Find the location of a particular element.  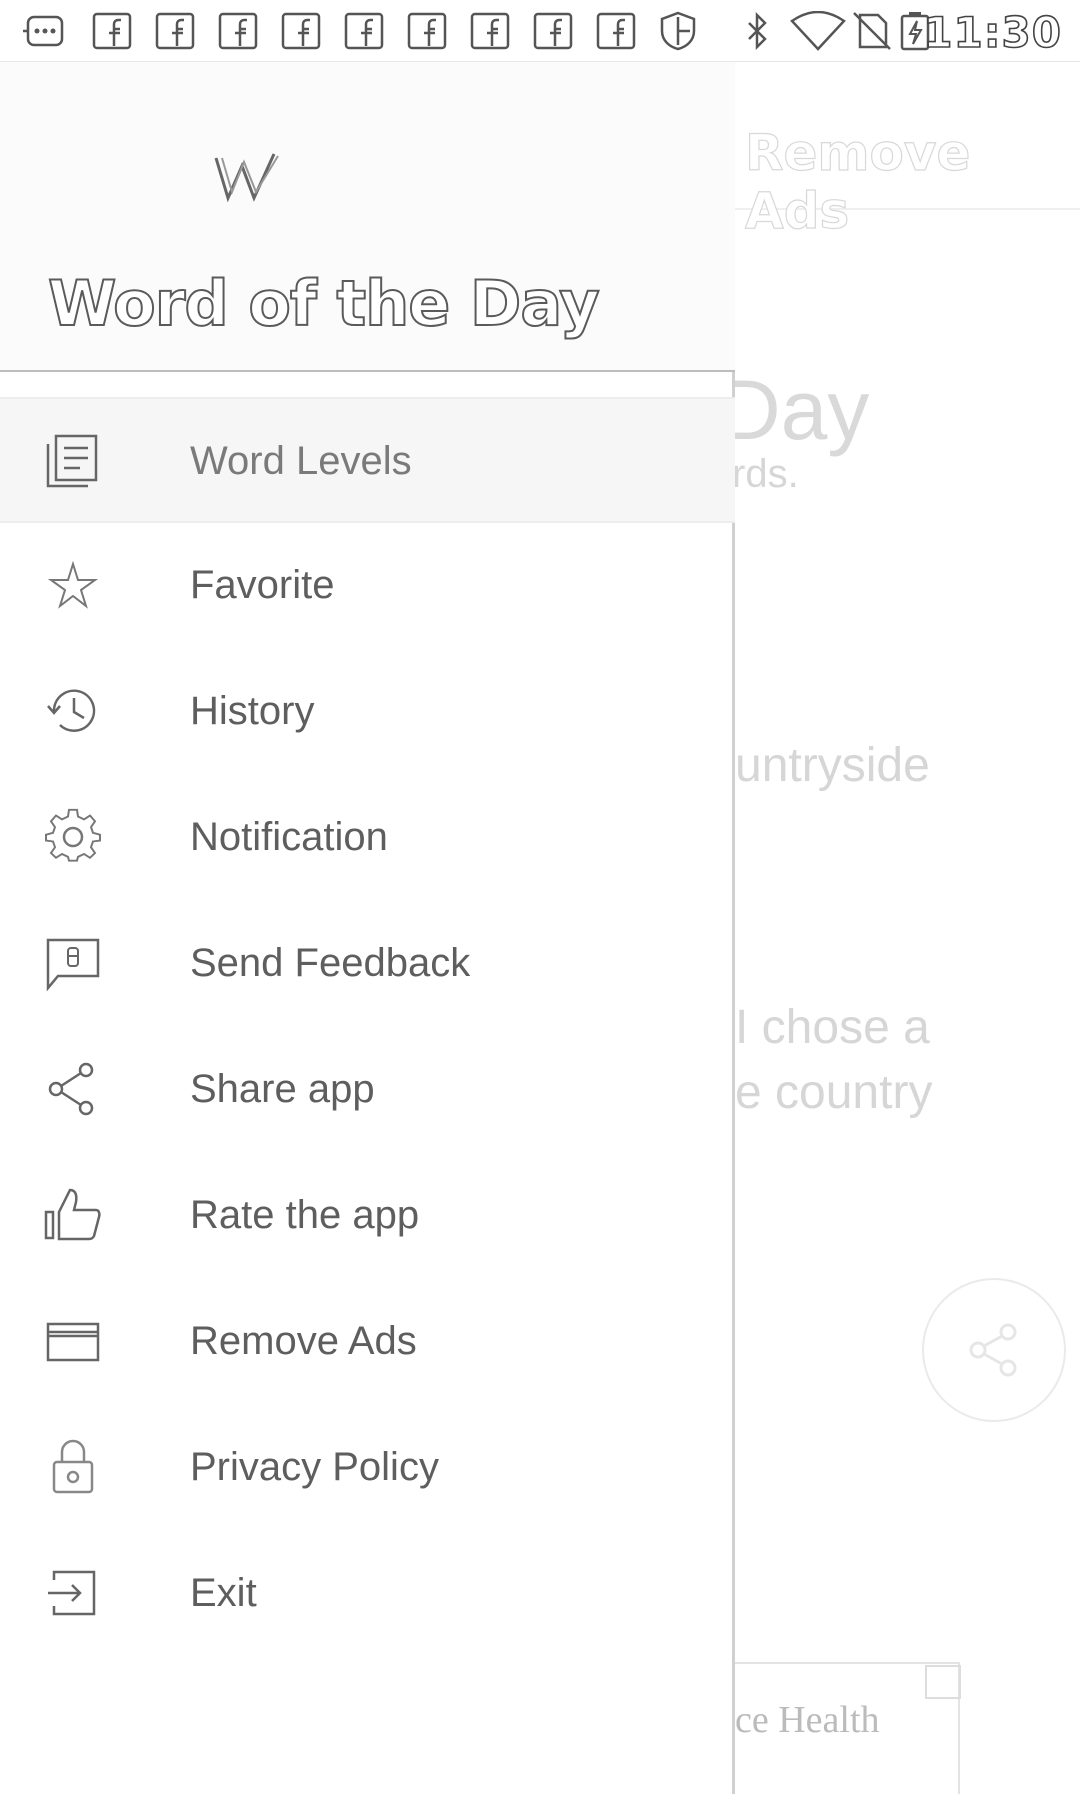

menu-item-send-feedback: Send Feedback is located at coordinates (367, 964).